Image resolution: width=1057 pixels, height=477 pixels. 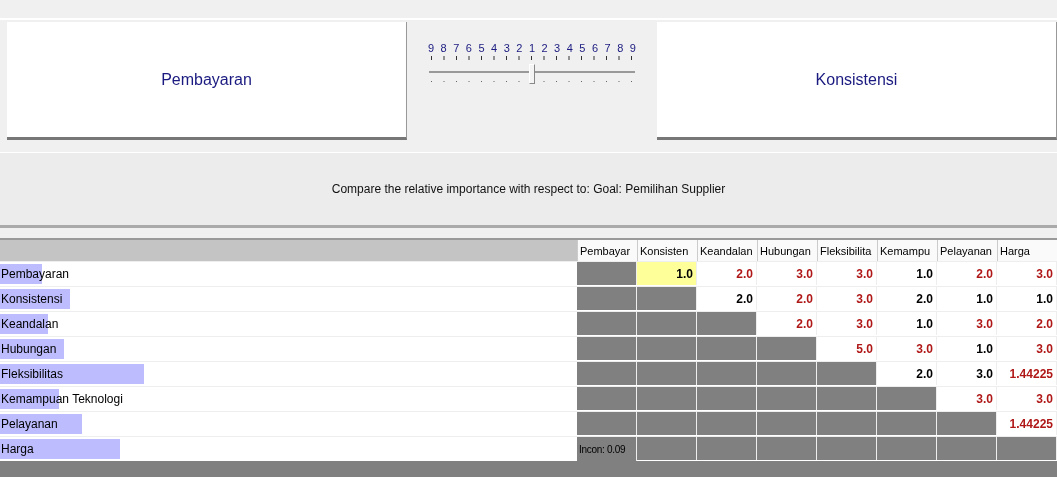 What do you see at coordinates (29, 324) in the screenshot?
I see `row-label: Keandalan` at bounding box center [29, 324].